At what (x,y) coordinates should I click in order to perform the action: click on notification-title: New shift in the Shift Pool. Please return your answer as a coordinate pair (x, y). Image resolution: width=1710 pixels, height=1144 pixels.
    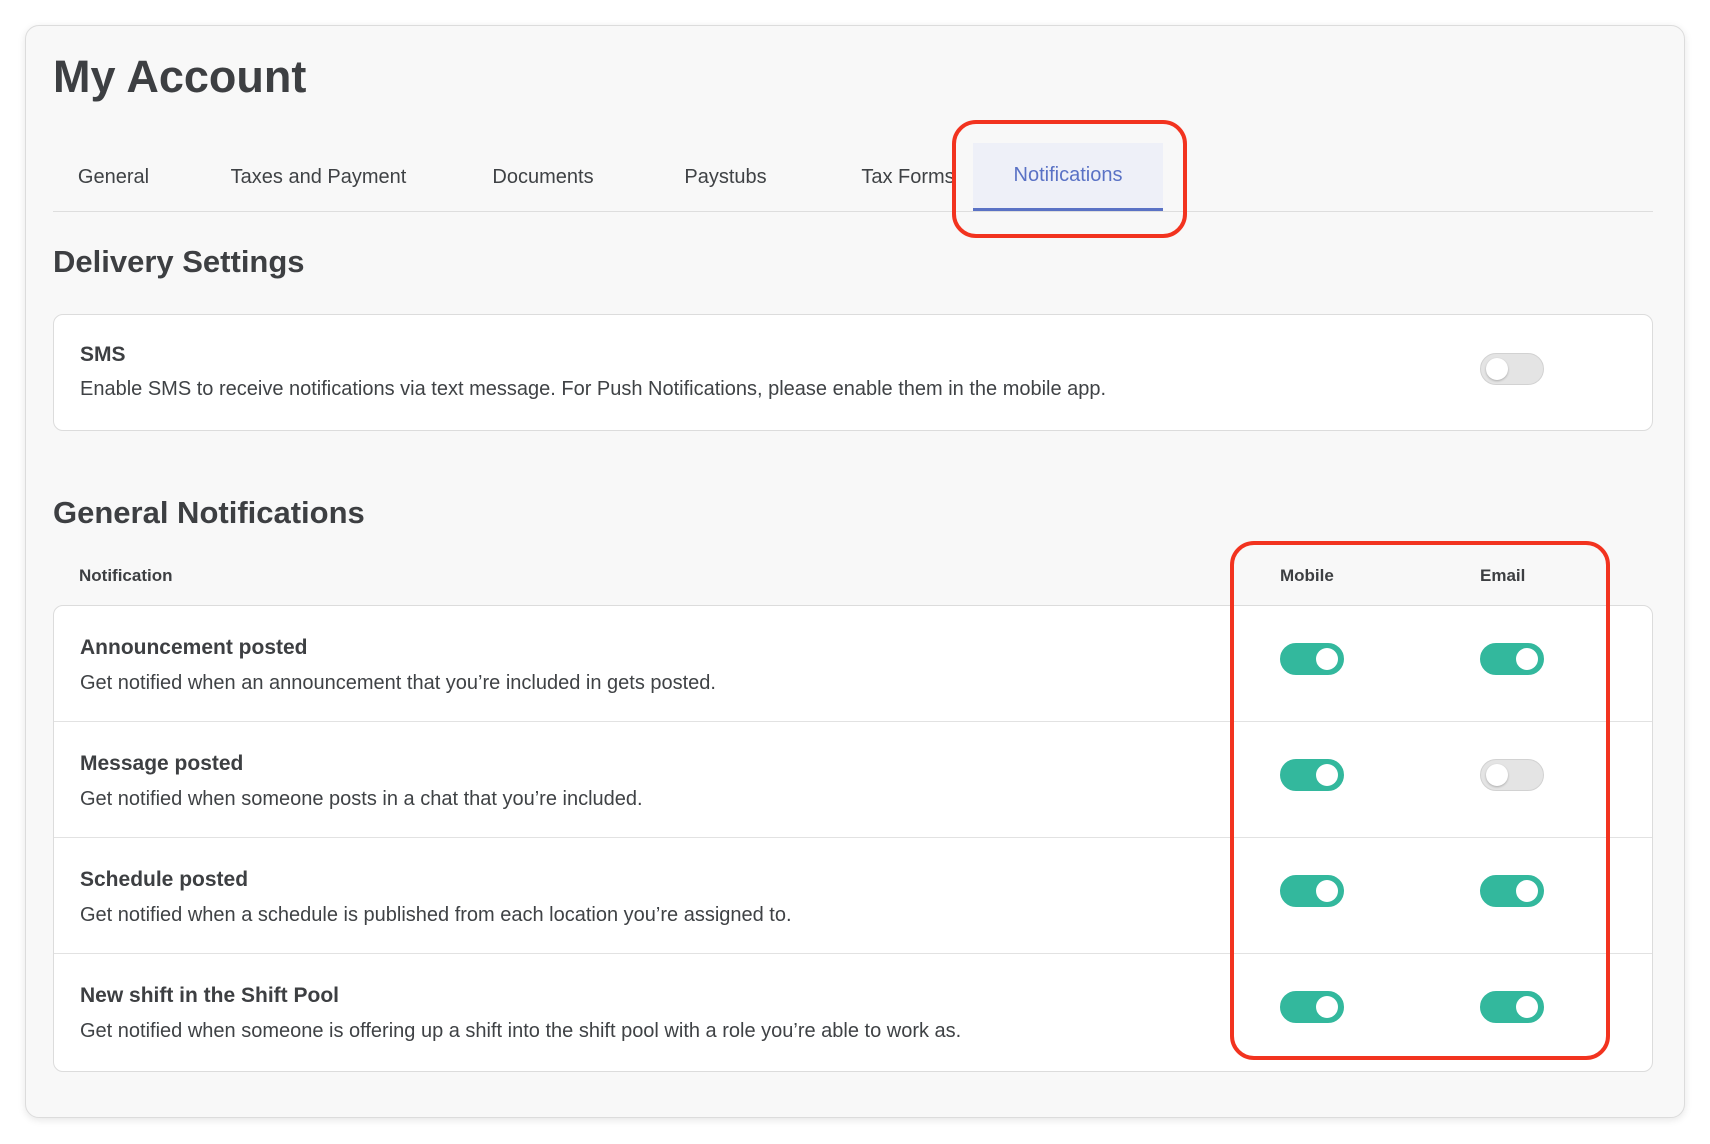
    Looking at the image, I should click on (209, 995).